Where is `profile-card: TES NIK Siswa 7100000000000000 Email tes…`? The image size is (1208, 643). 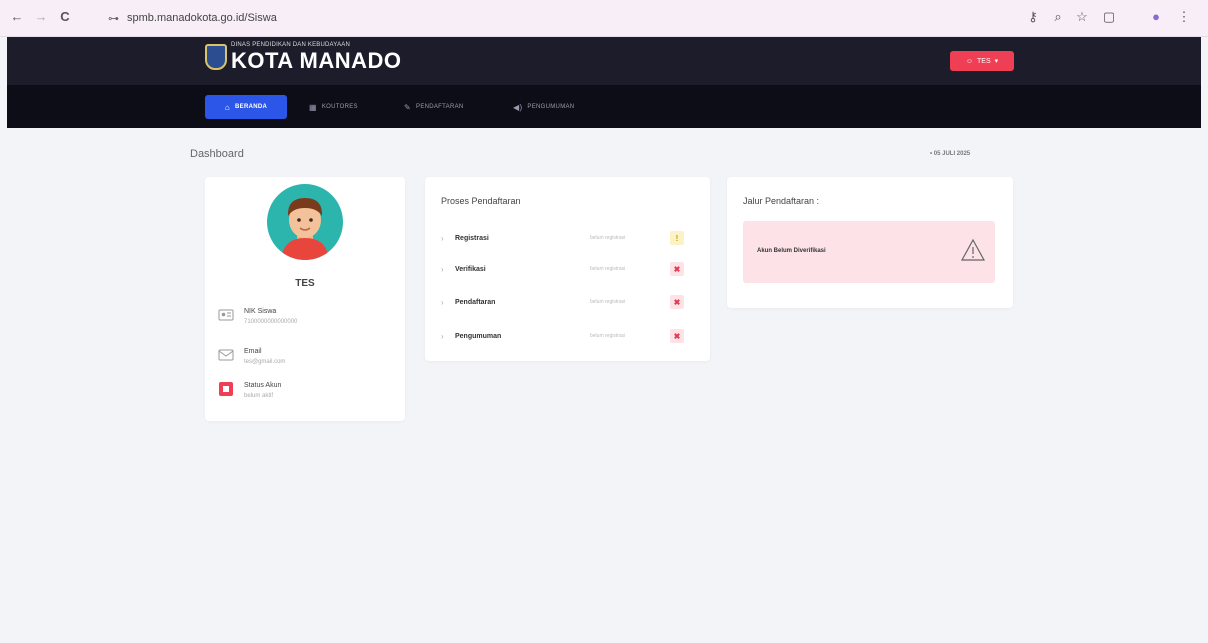
profile-card: TES NIK Siswa 7100000000000000 Email tes… is located at coordinates (305, 299).